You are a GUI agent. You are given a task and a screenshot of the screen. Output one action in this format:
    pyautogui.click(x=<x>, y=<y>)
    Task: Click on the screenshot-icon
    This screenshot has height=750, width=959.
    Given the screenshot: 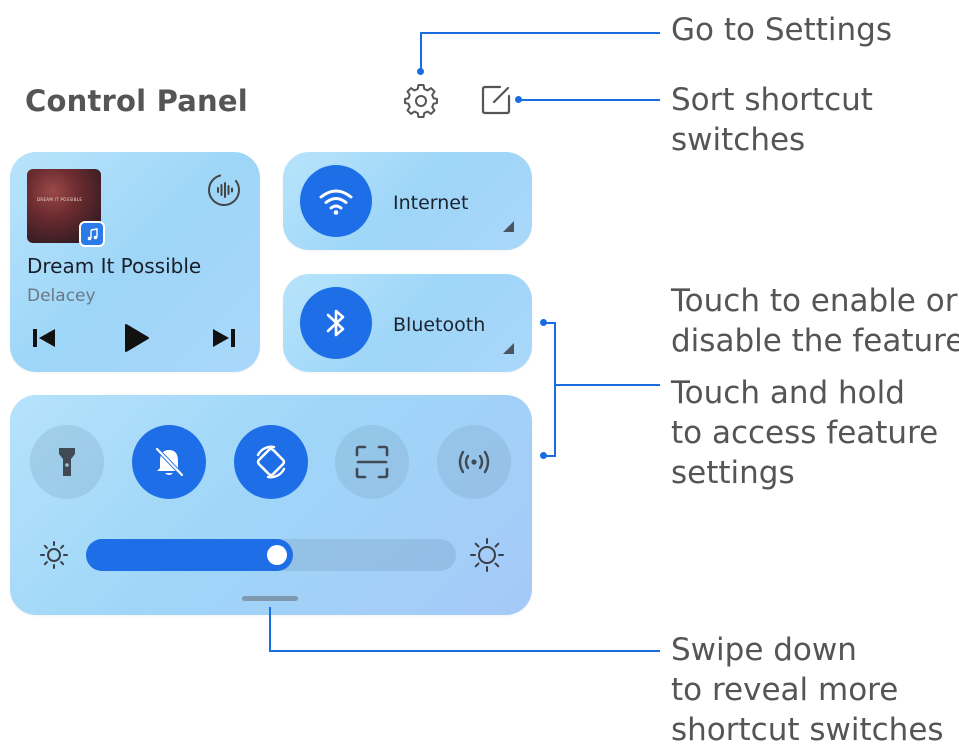 What is the action you would take?
    pyautogui.click(x=372, y=462)
    